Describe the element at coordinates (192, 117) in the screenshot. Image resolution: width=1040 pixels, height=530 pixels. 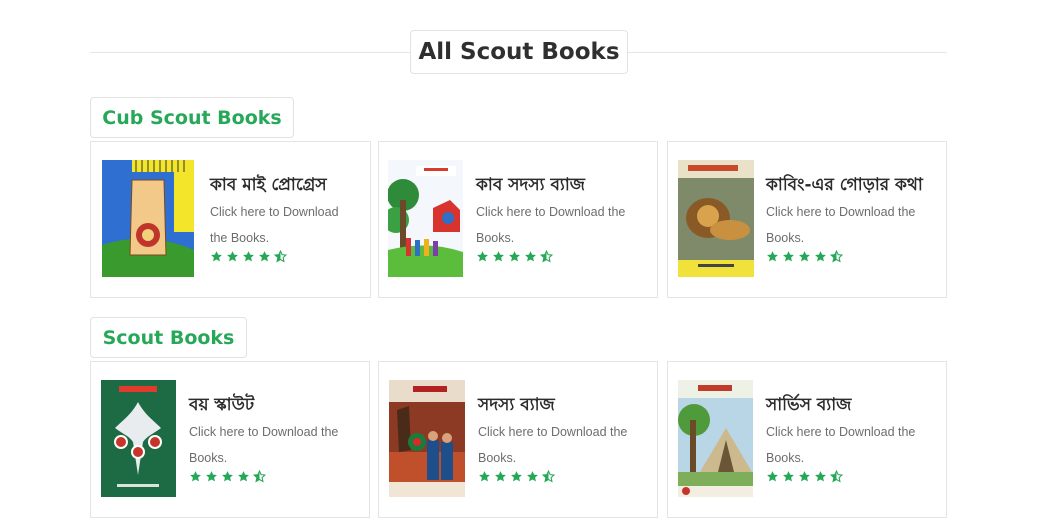
I see `section-label-cub-scout-books: Cub Scout Books` at that location.